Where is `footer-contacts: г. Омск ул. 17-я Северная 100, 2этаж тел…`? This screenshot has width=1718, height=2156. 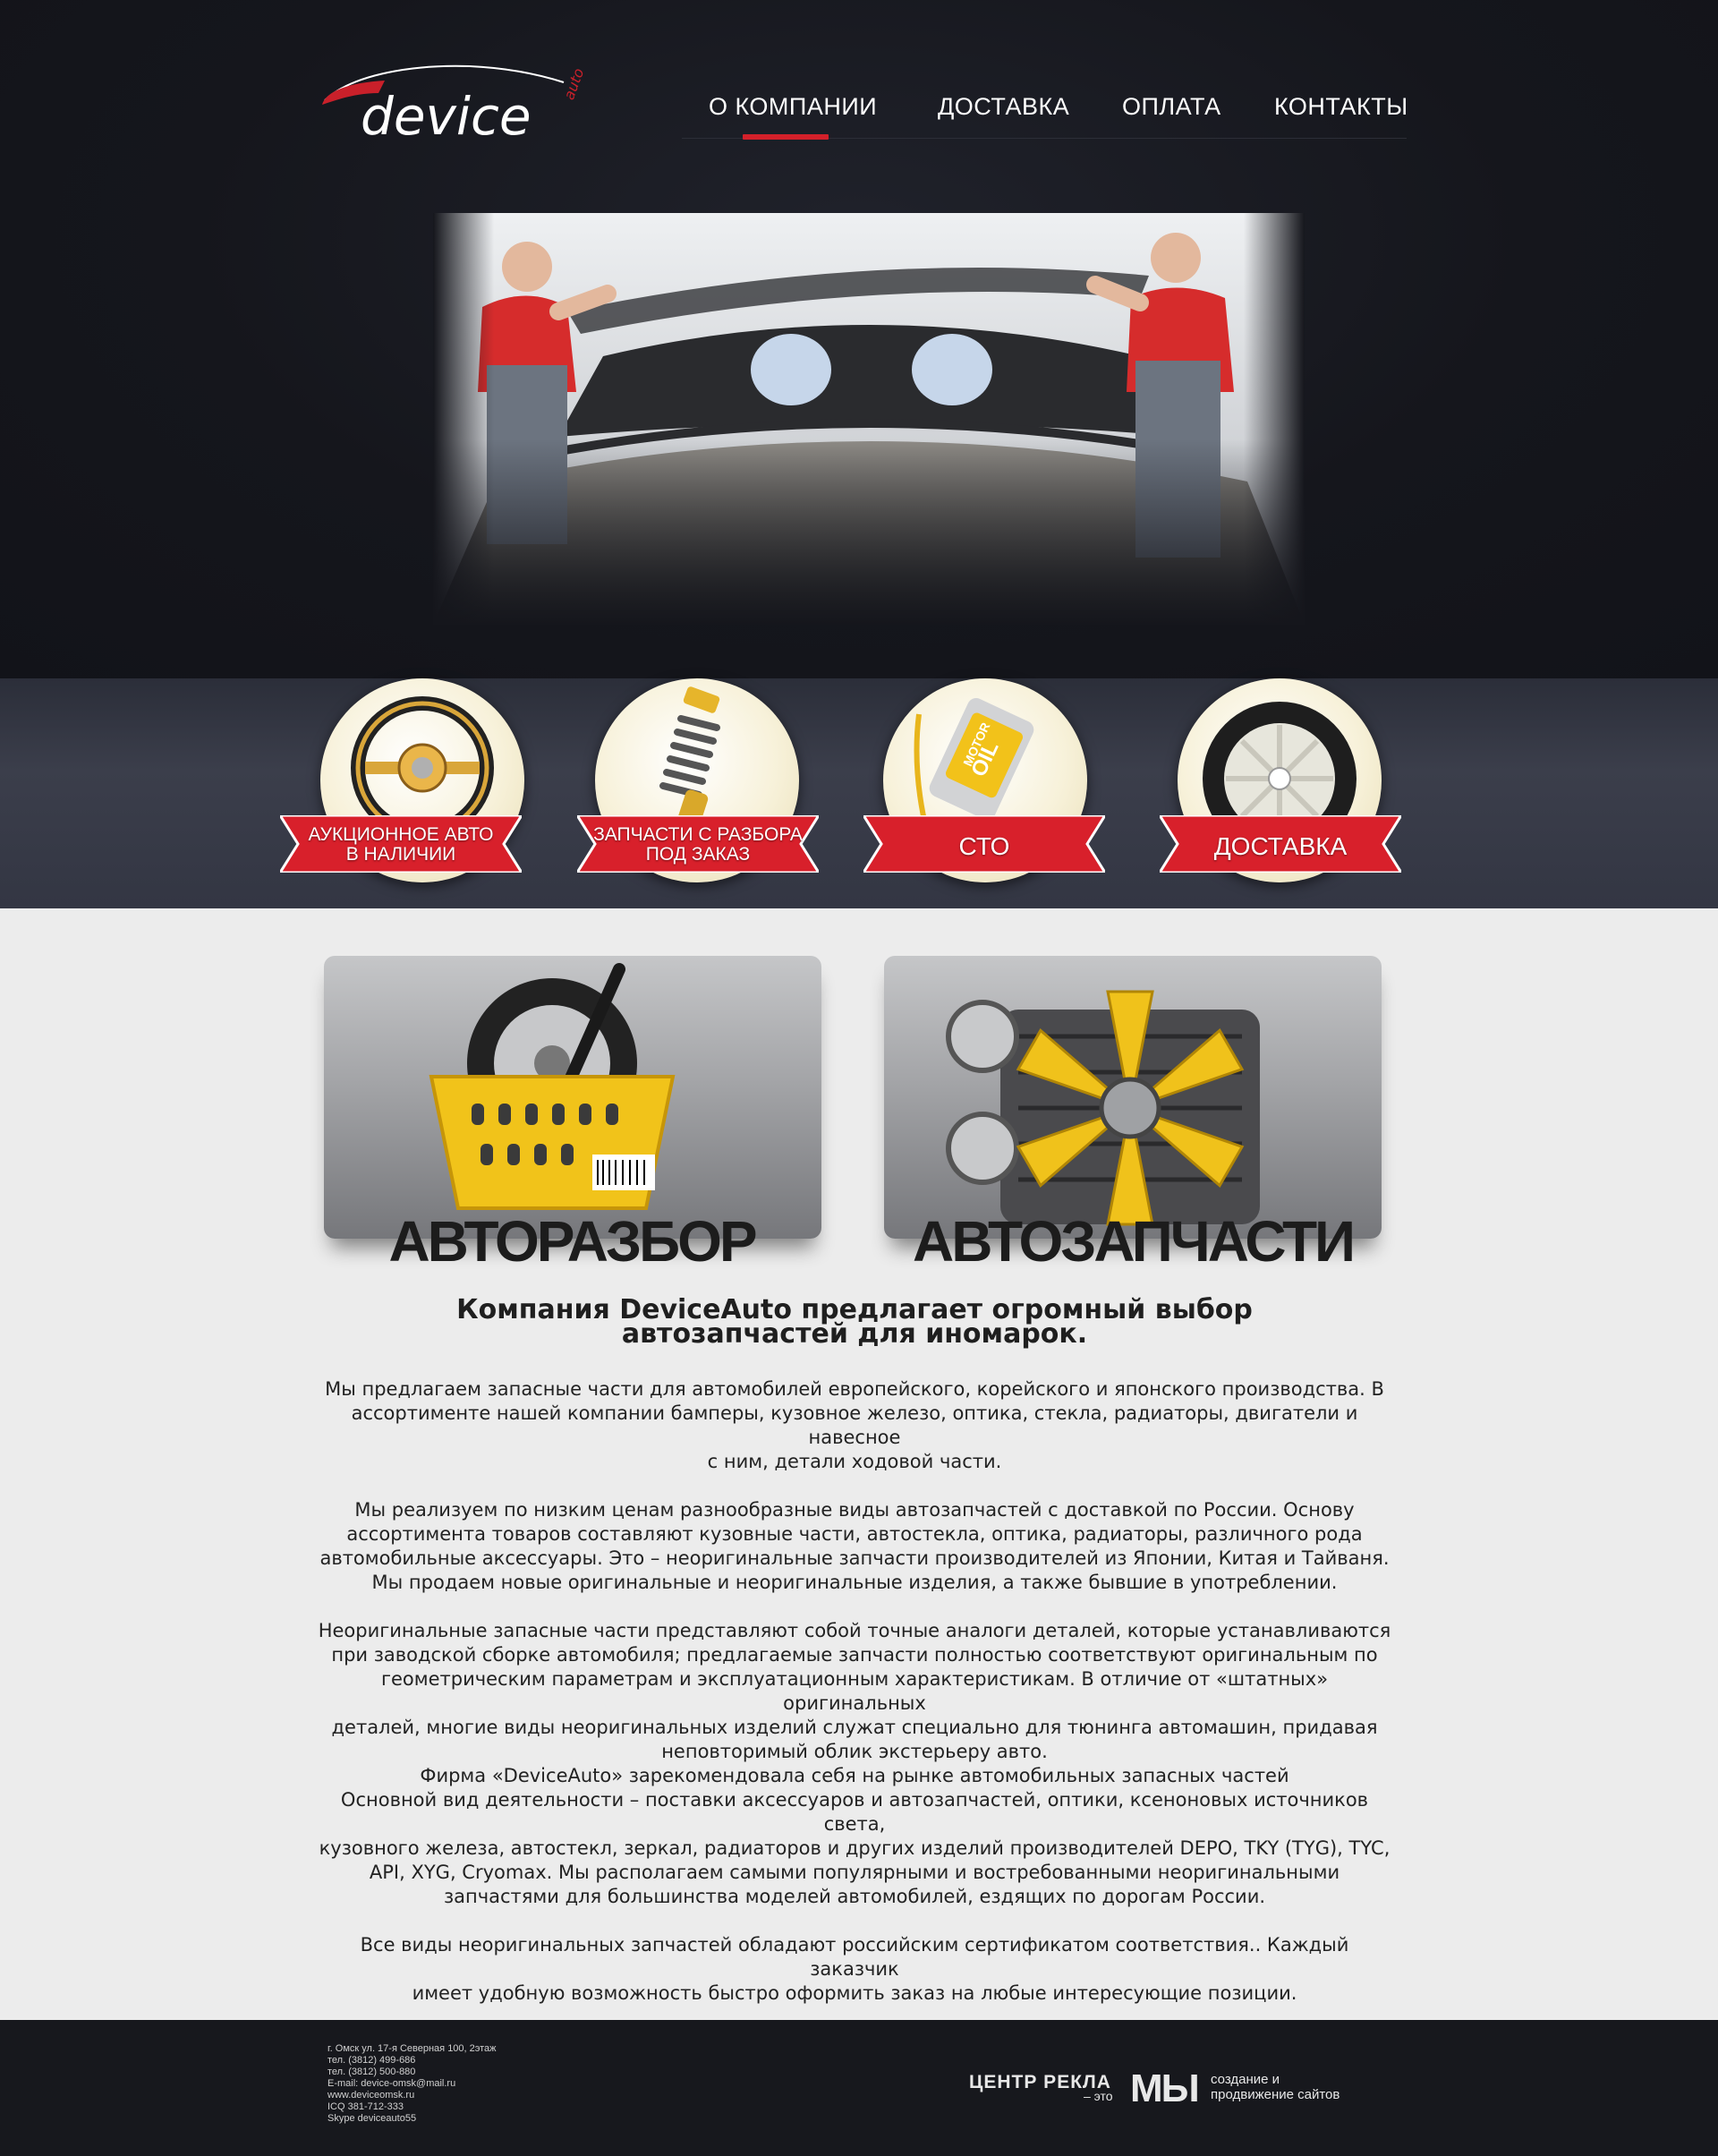
footer-contacts: г. Омск ул. 17-я Северная 100, 2этаж тел… is located at coordinates (412, 2083).